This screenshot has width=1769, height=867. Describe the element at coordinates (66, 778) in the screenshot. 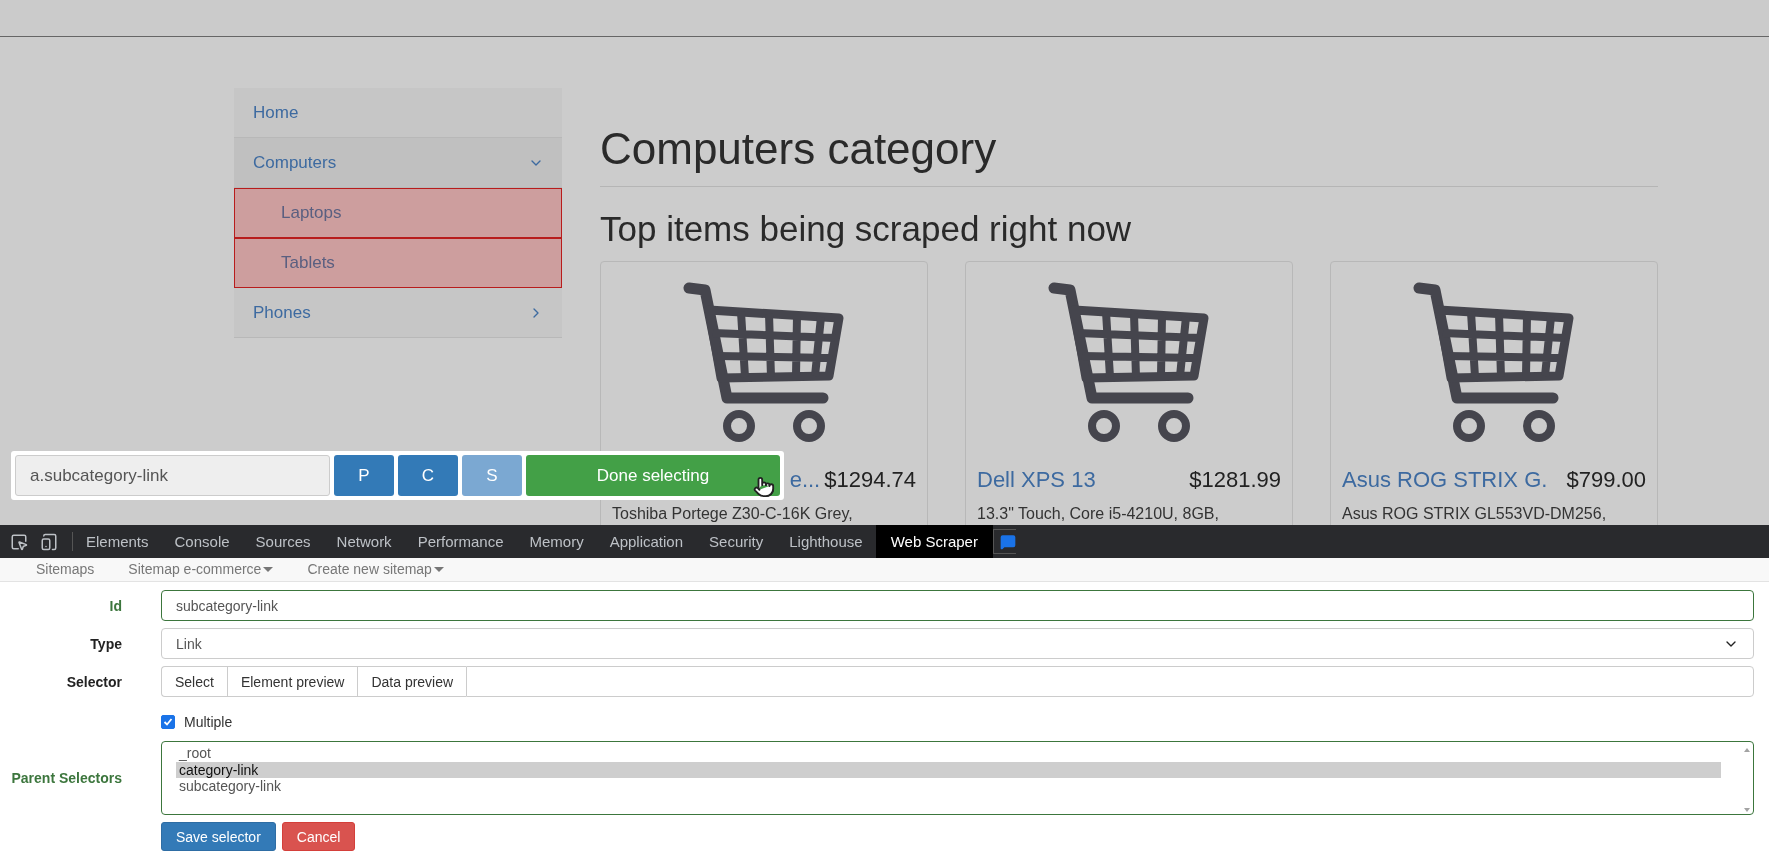

I see `field-label: Parent Selectors` at that location.